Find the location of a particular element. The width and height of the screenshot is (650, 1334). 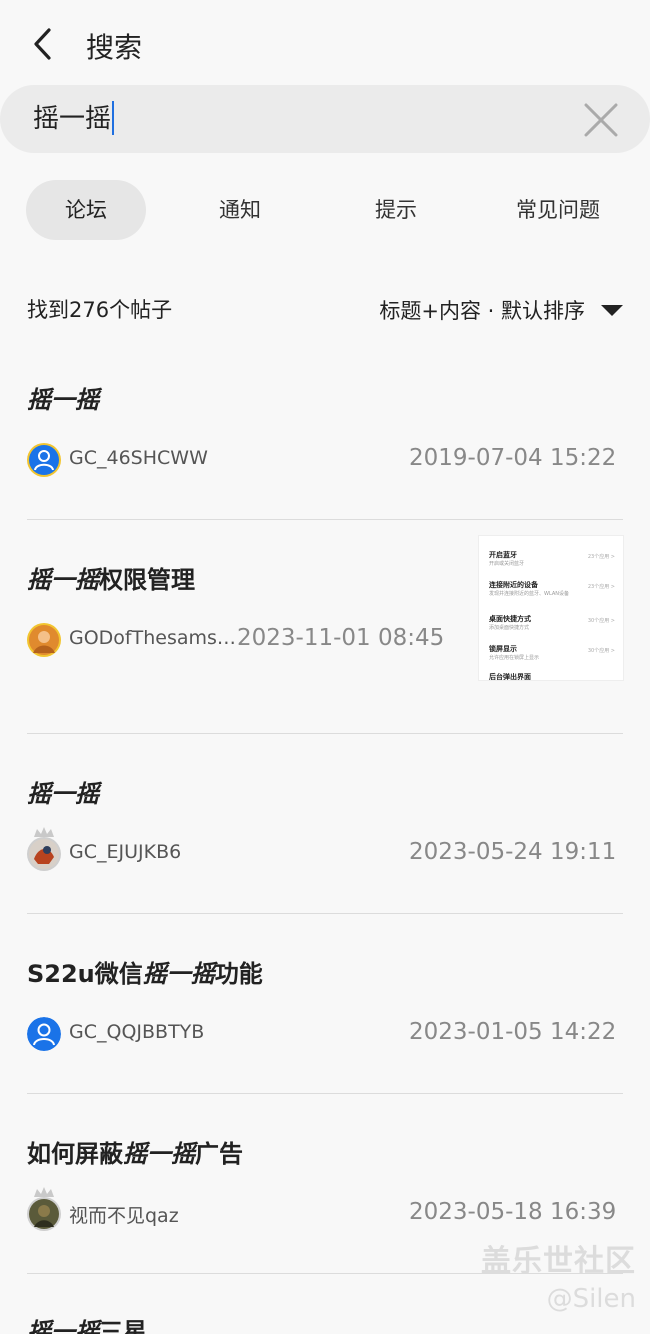

post-title: 摇一摇权限管理 is located at coordinates (111, 580).